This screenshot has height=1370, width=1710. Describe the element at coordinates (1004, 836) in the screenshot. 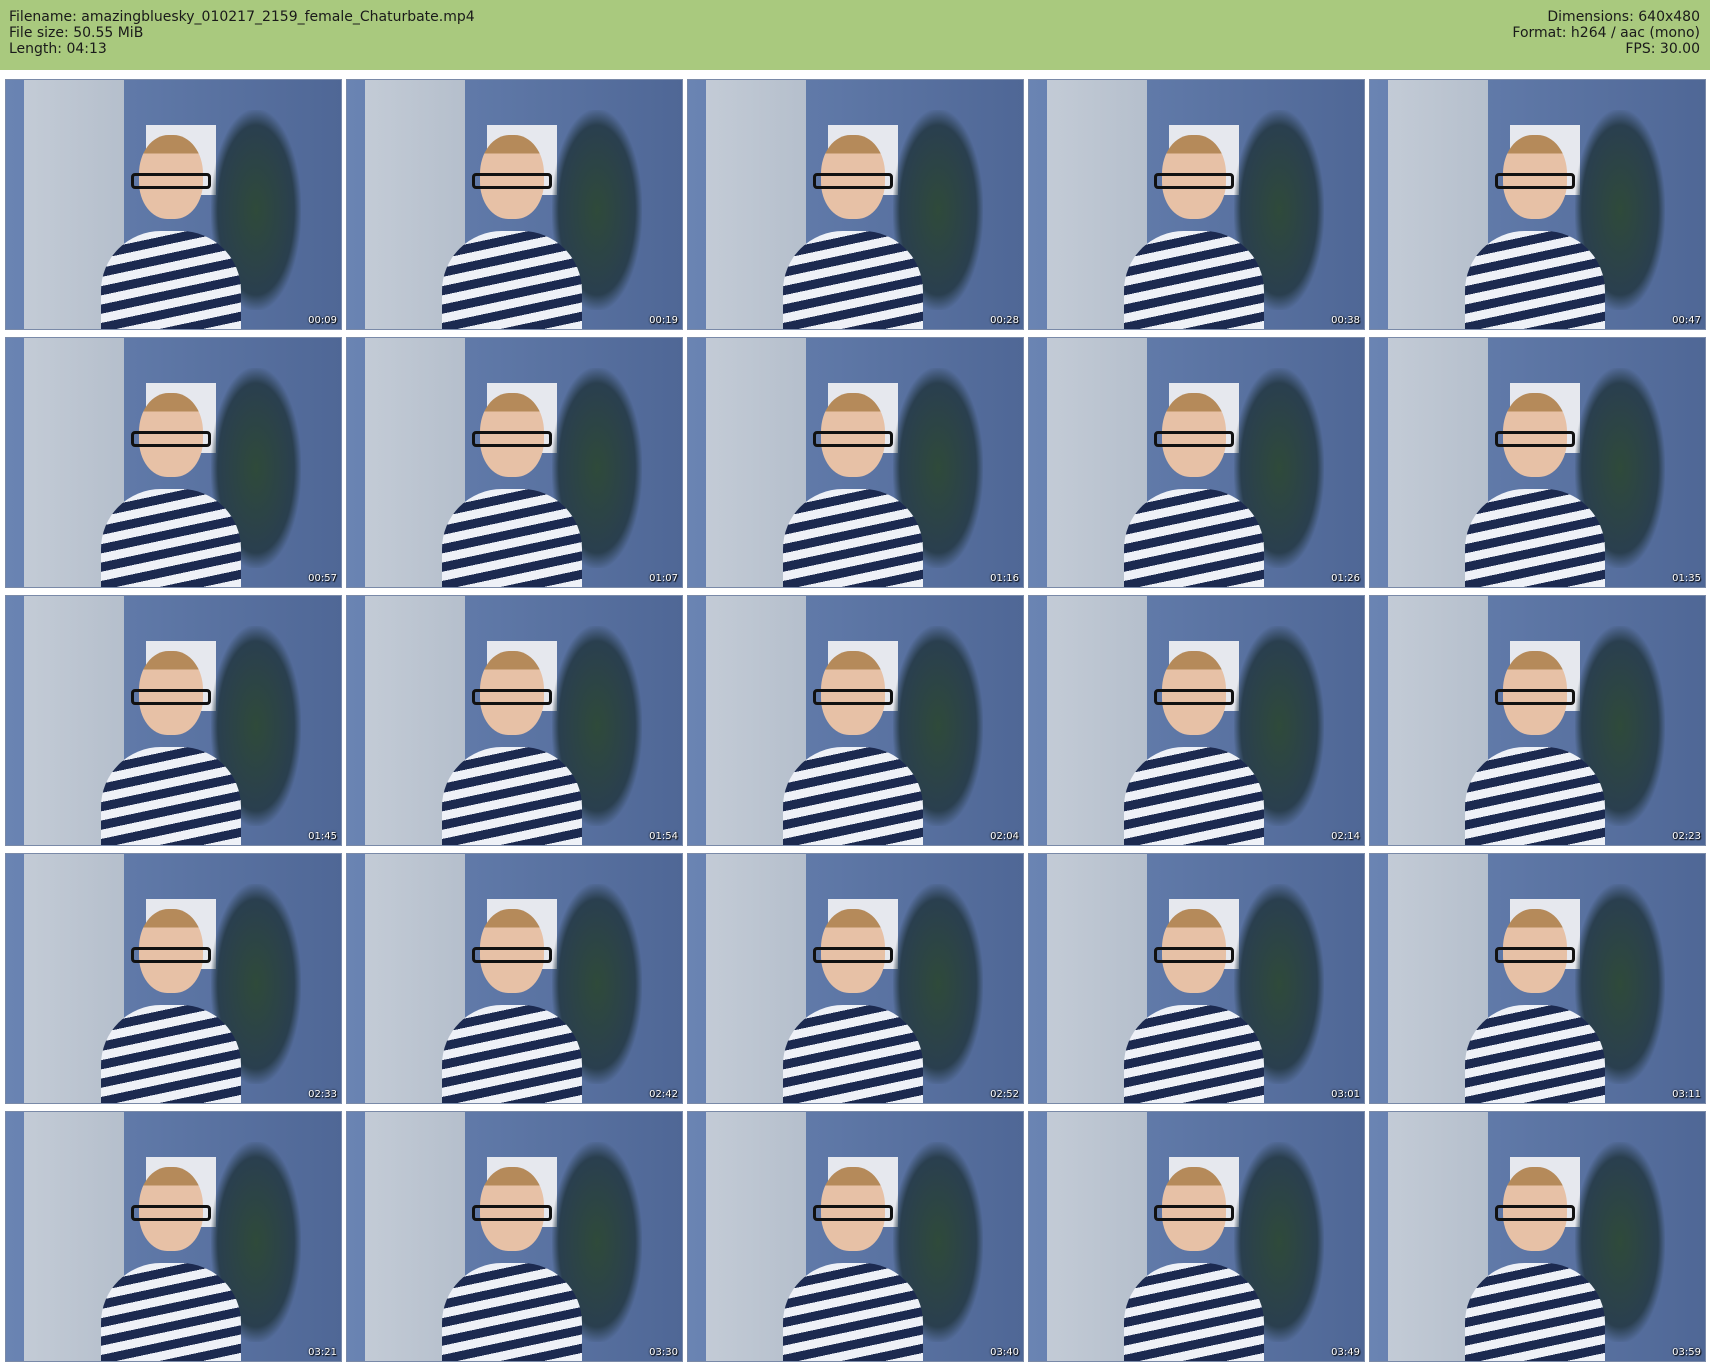

I see `timestamp-label: 02:04` at that location.